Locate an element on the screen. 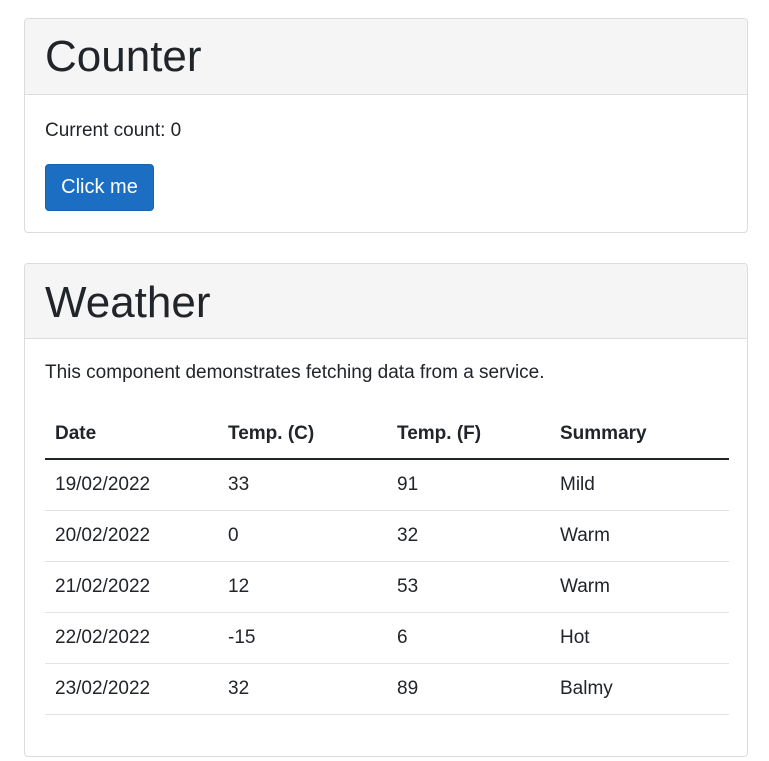  table-row: 23/02/2022 32 89 Balmy is located at coordinates (387, 688).